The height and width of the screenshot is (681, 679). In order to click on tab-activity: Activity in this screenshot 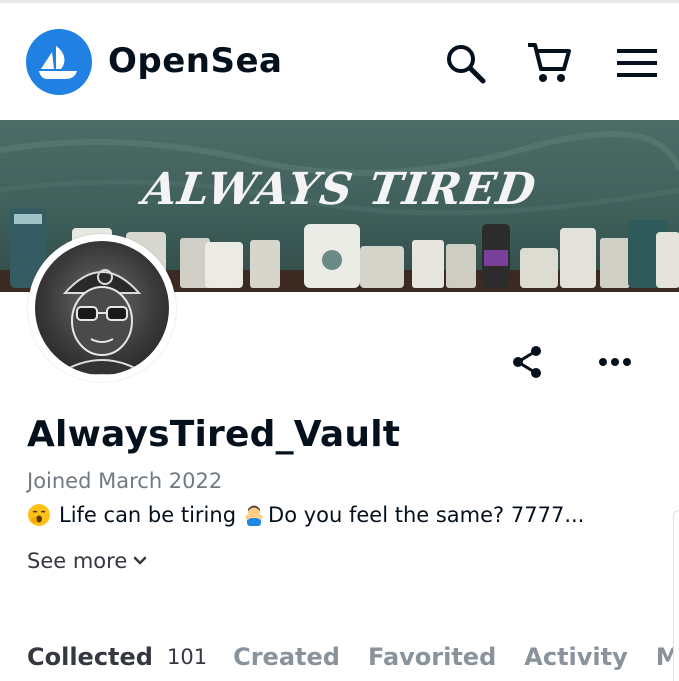, I will do `click(576, 657)`.